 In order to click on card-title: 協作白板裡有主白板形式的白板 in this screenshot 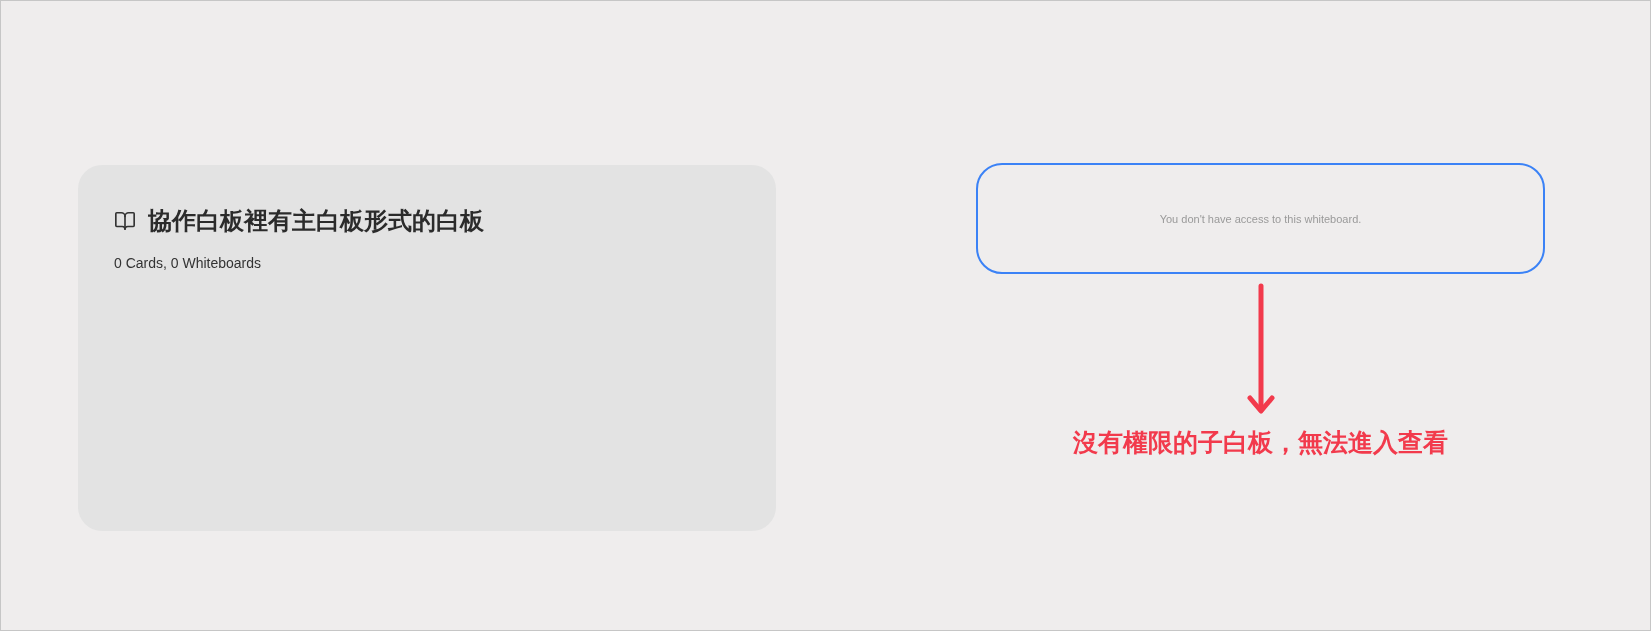, I will do `click(316, 221)`.